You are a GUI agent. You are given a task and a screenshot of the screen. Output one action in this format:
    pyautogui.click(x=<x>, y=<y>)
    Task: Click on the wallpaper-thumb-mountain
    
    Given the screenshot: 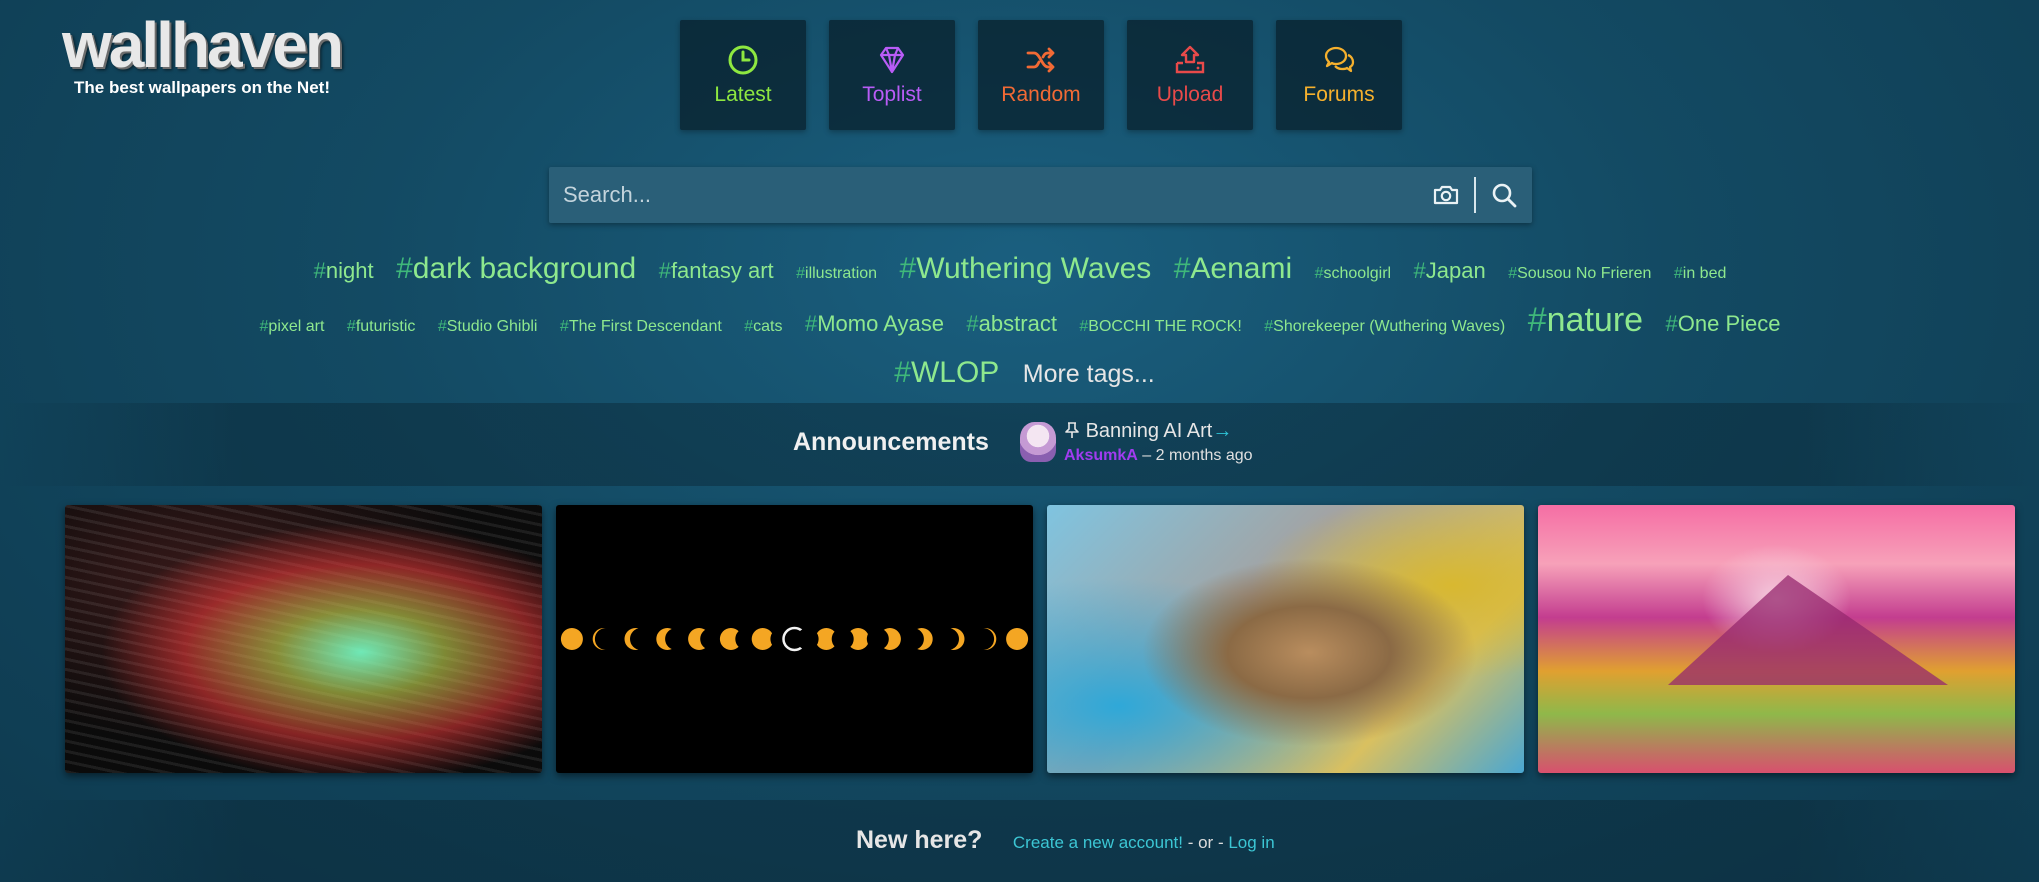 What is the action you would take?
    pyautogui.click(x=1776, y=639)
    